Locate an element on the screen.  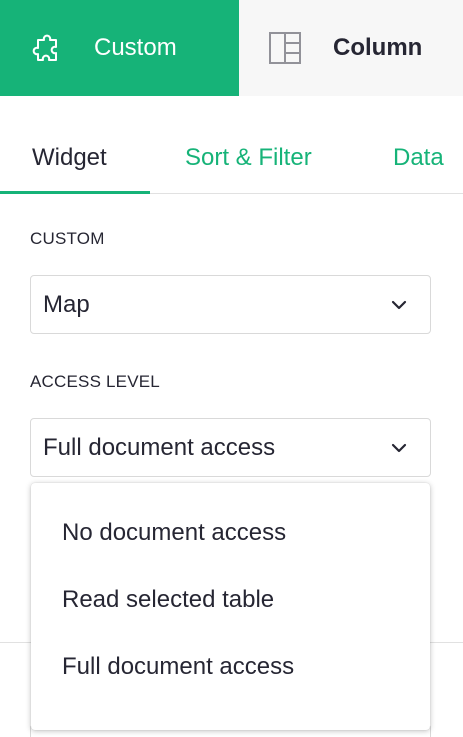
menu-item-full-access: Full document access is located at coordinates (230, 666).